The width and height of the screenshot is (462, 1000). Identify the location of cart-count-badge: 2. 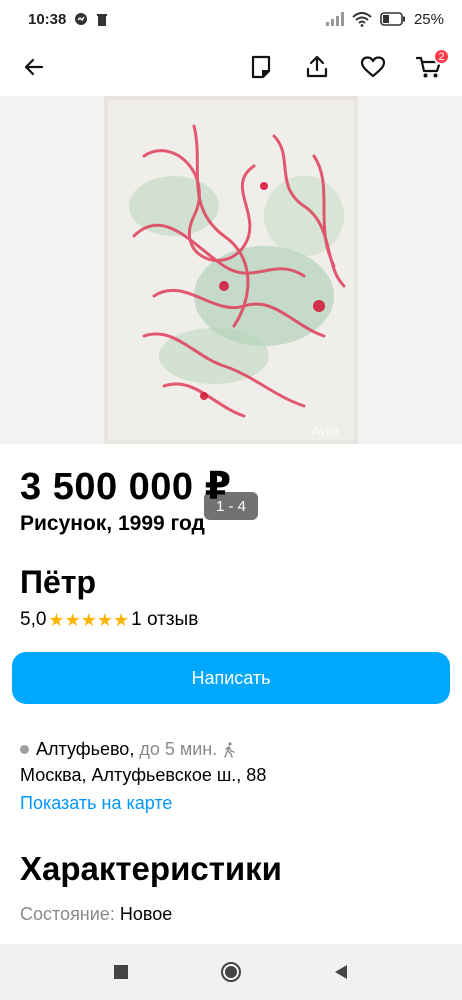
(441, 56).